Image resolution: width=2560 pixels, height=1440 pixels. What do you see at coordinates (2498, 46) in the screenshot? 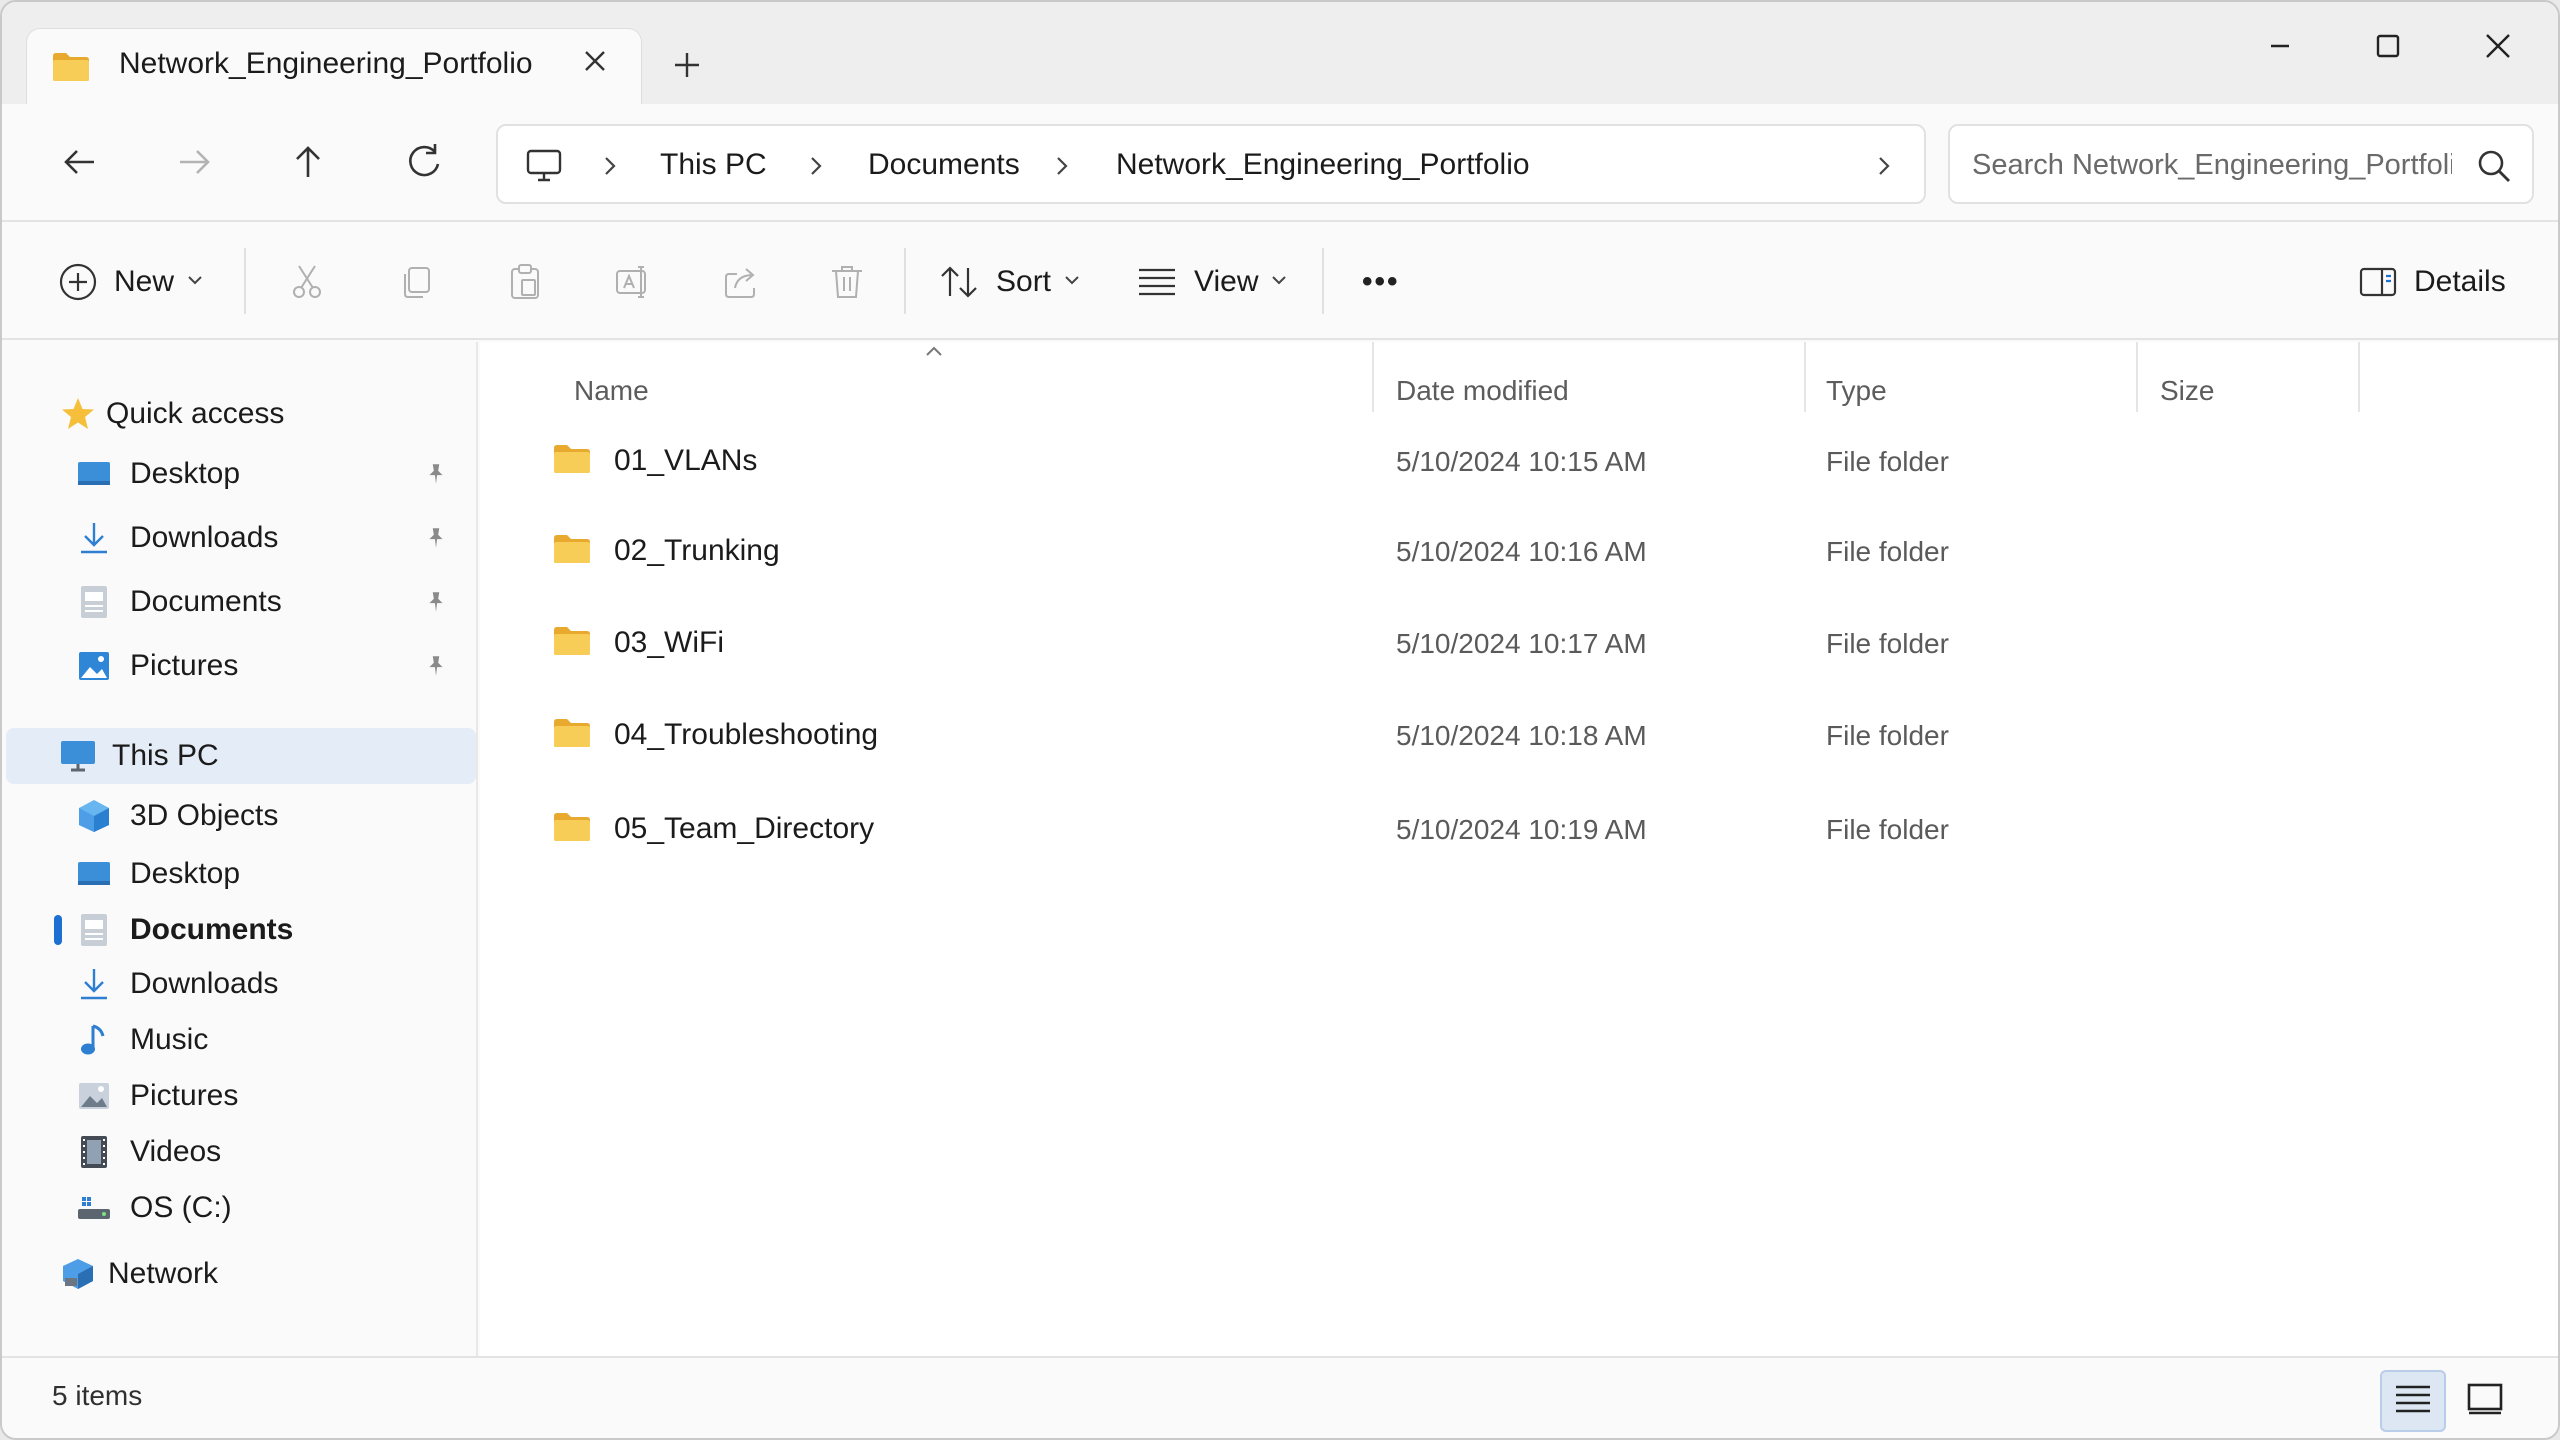
I see `close-window-button` at bounding box center [2498, 46].